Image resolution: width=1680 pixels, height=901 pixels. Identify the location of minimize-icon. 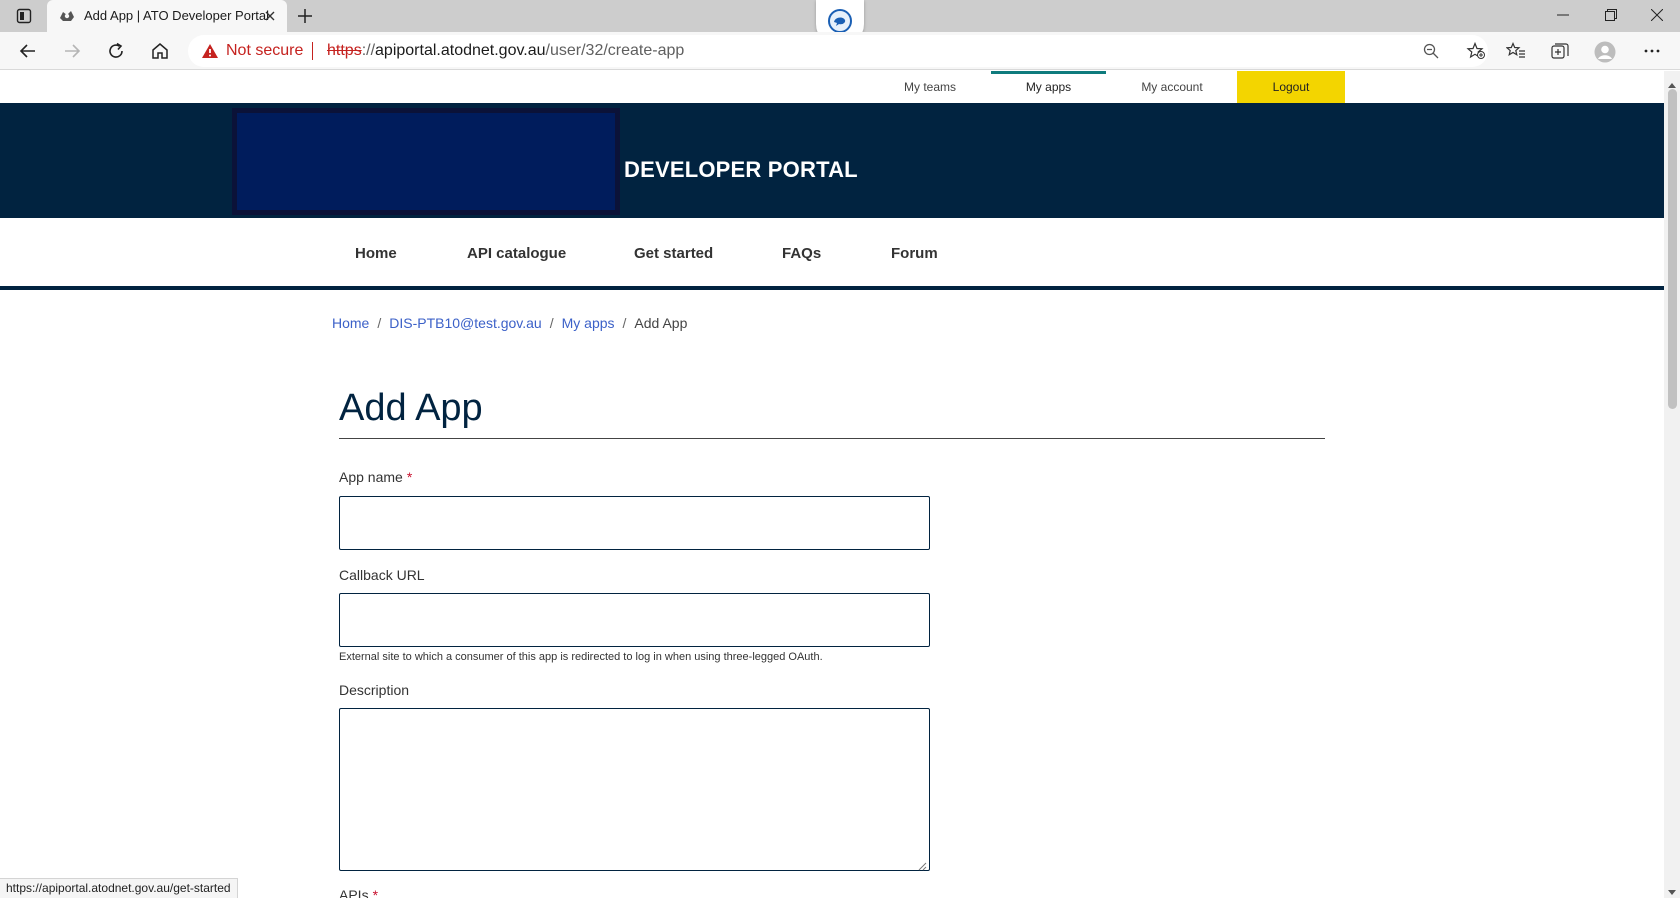
(1563, 15).